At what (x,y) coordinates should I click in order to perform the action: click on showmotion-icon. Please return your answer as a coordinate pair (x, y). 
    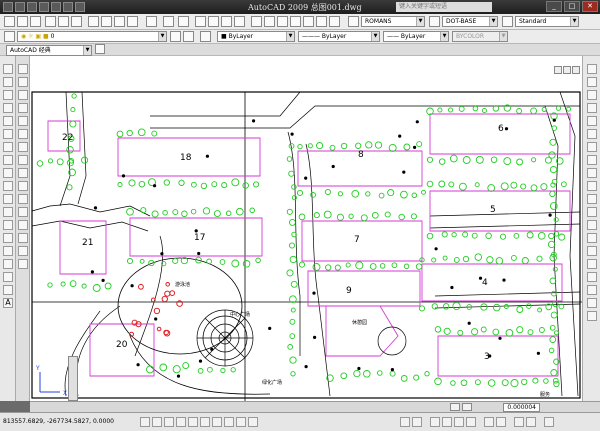
    Looking at the image, I should click on (471, 422).